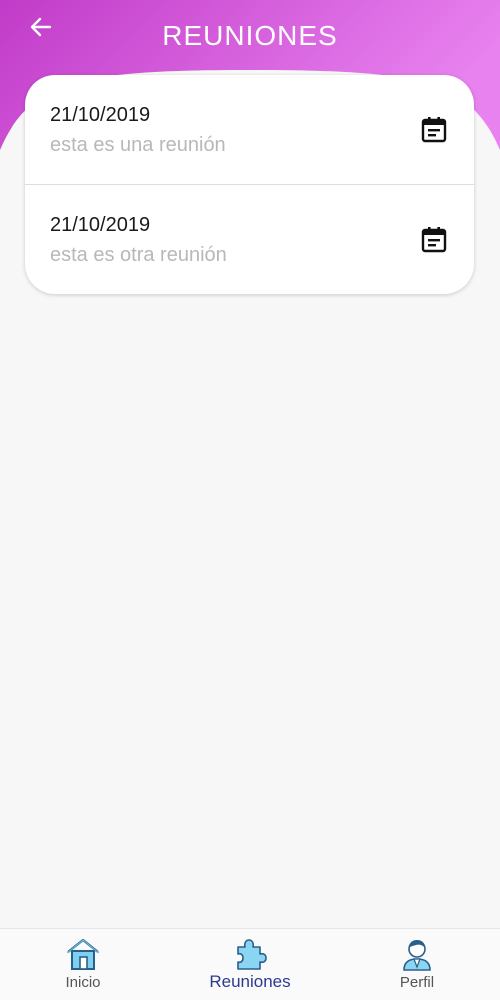  Describe the element at coordinates (249, 239) in the screenshot. I see `meeting-item: 21/10/2019 esta es otra reunión` at that location.